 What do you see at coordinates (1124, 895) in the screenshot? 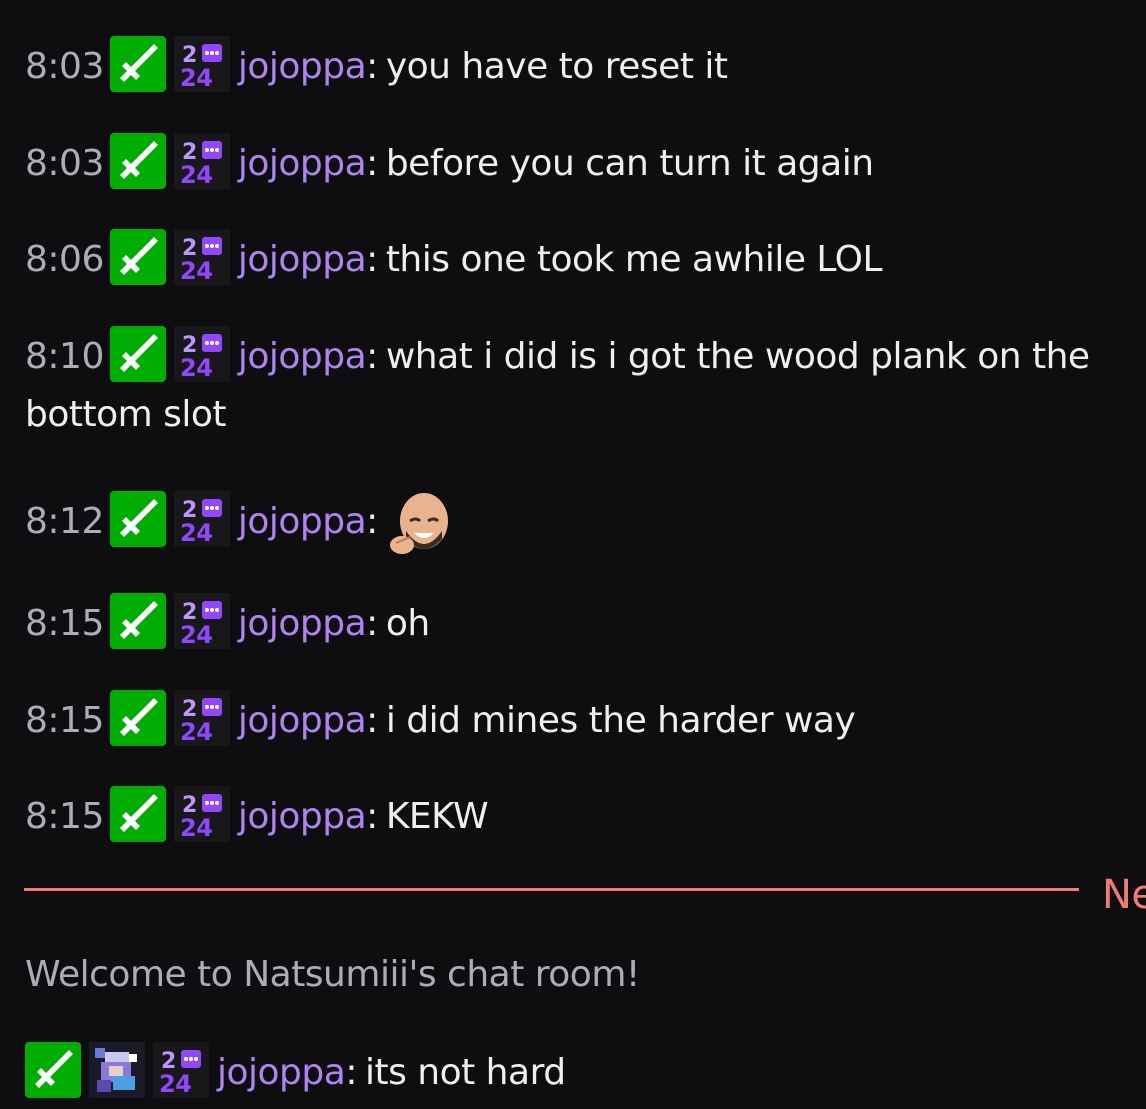
I see `new-messages-label: Ne` at bounding box center [1124, 895].